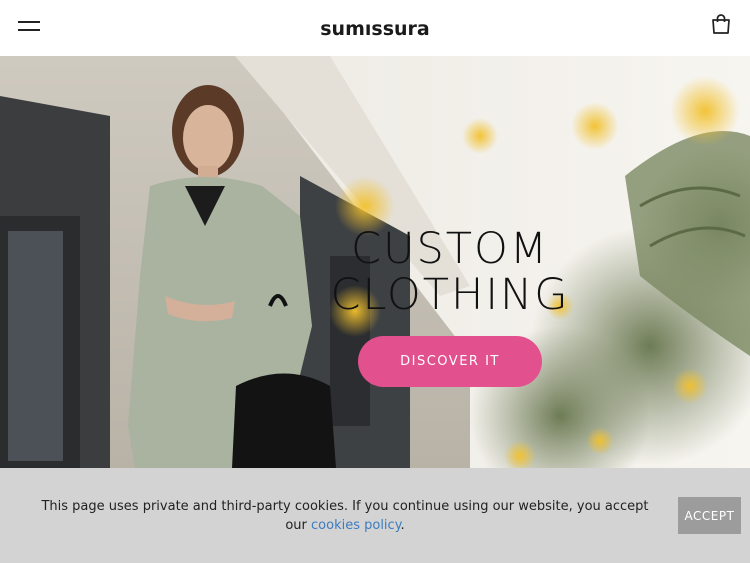 The width and height of the screenshot is (750, 563). Describe the element at coordinates (709, 515) in the screenshot. I see `accept-cookies-button: ACCEPT` at that location.